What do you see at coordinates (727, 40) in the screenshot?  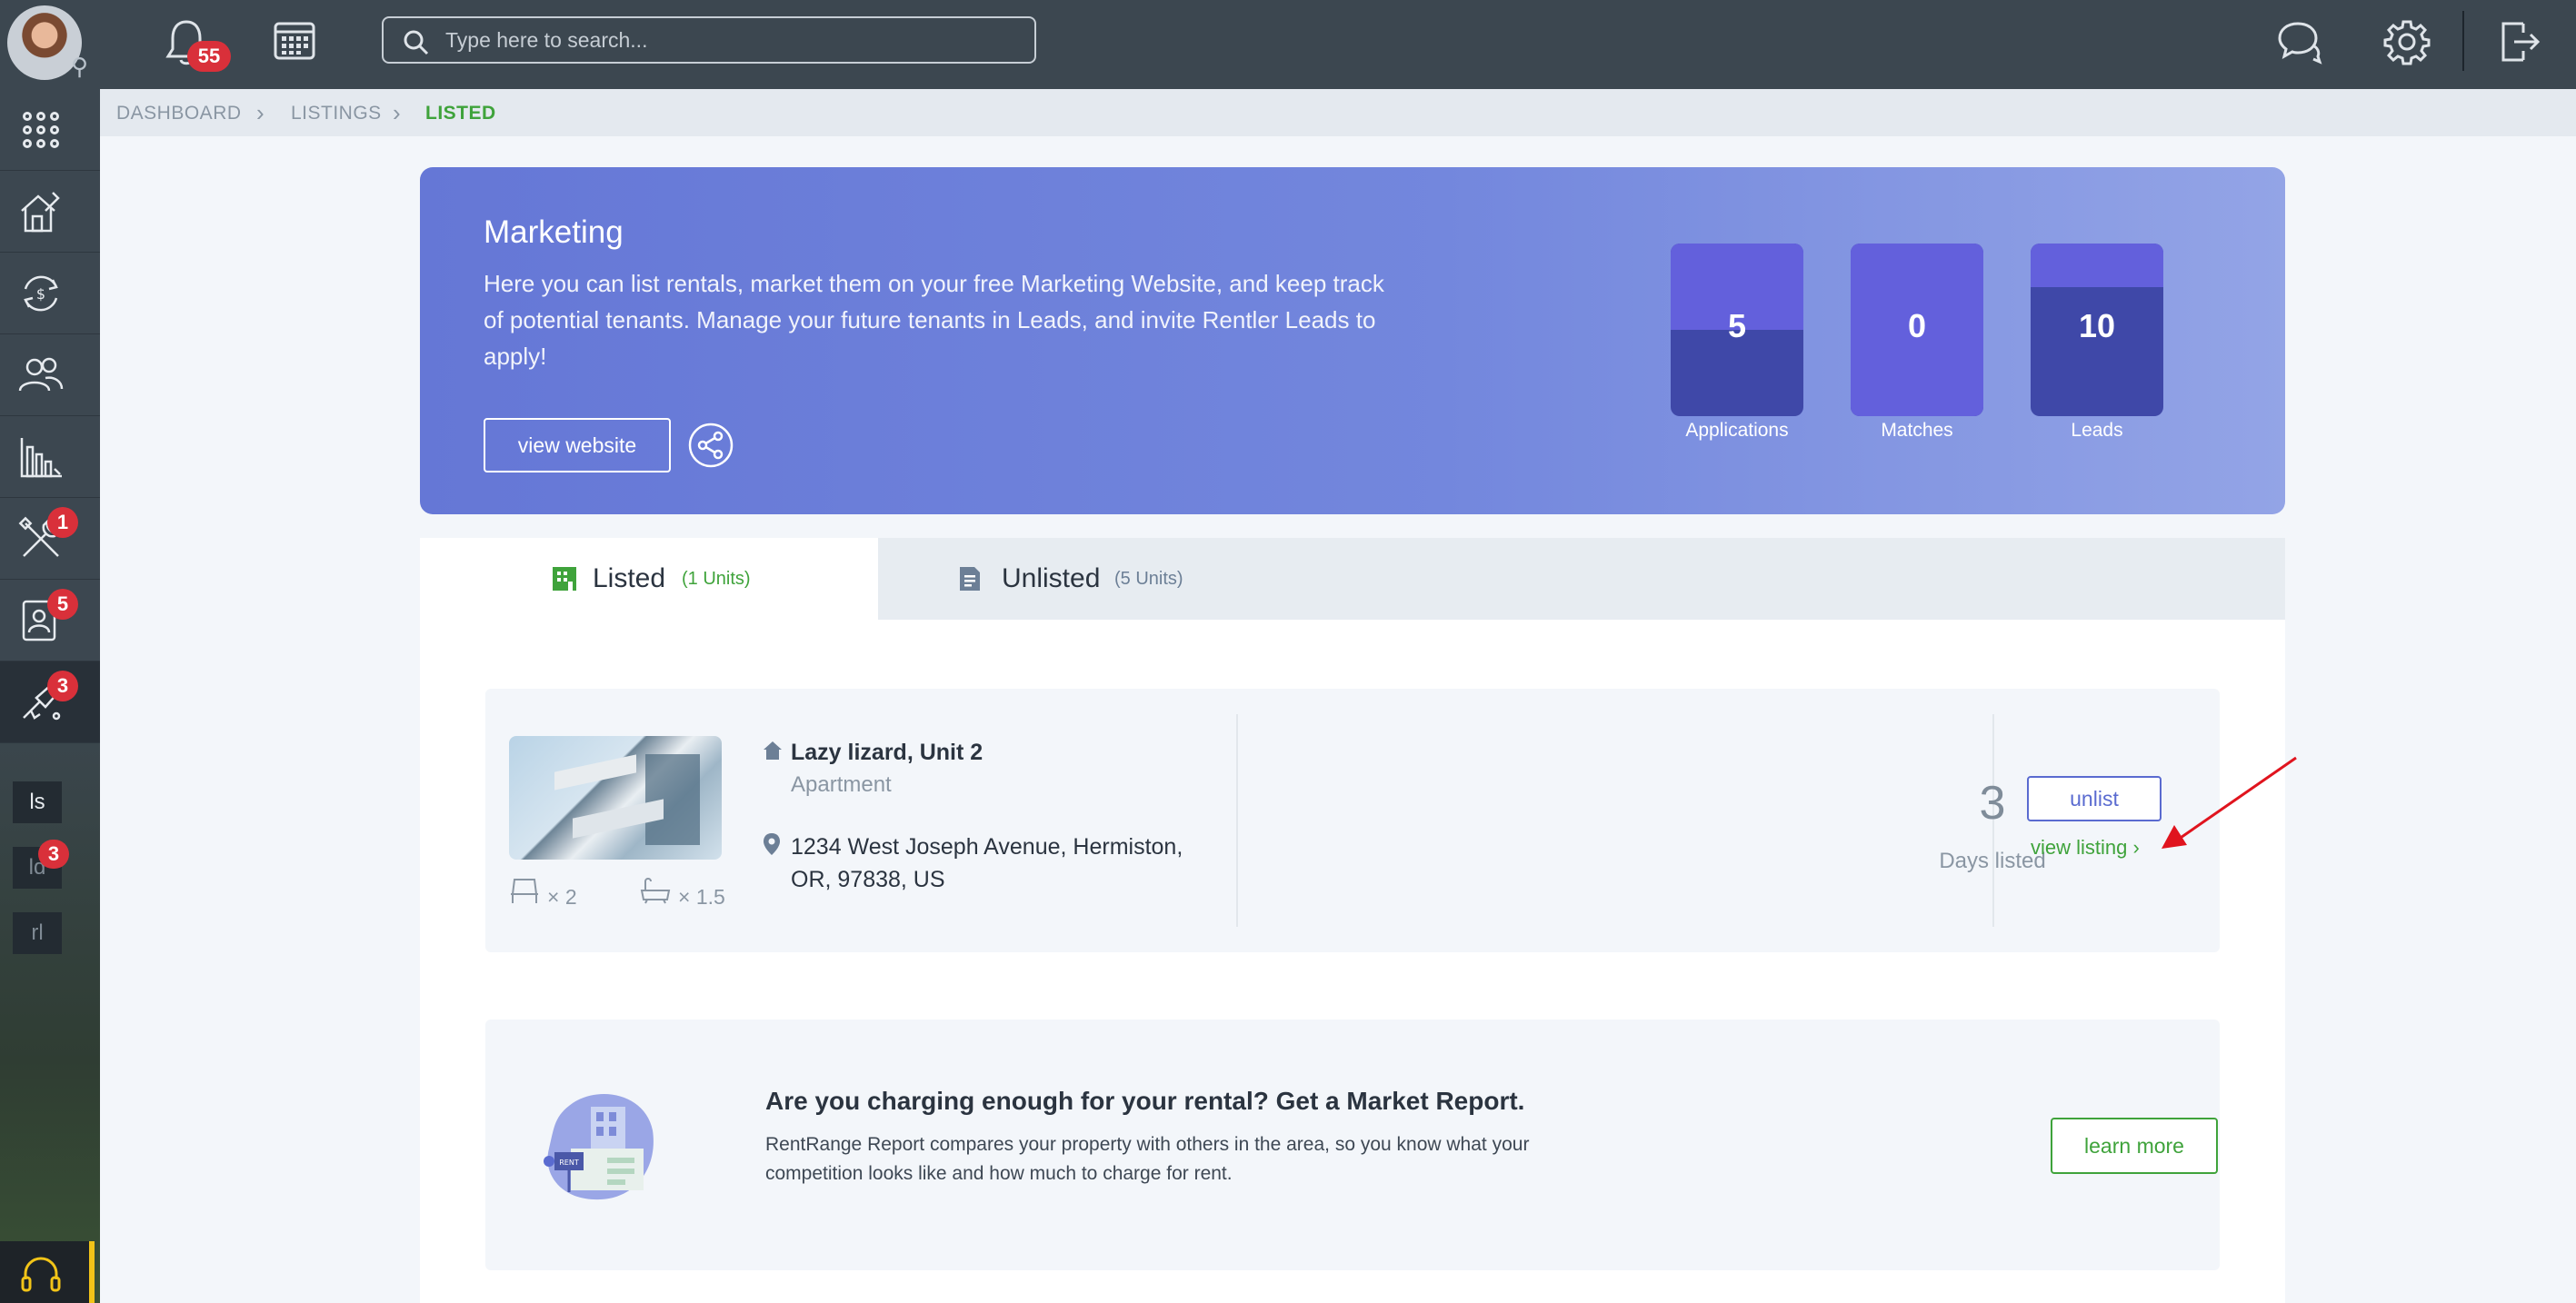 I see `search-input` at bounding box center [727, 40].